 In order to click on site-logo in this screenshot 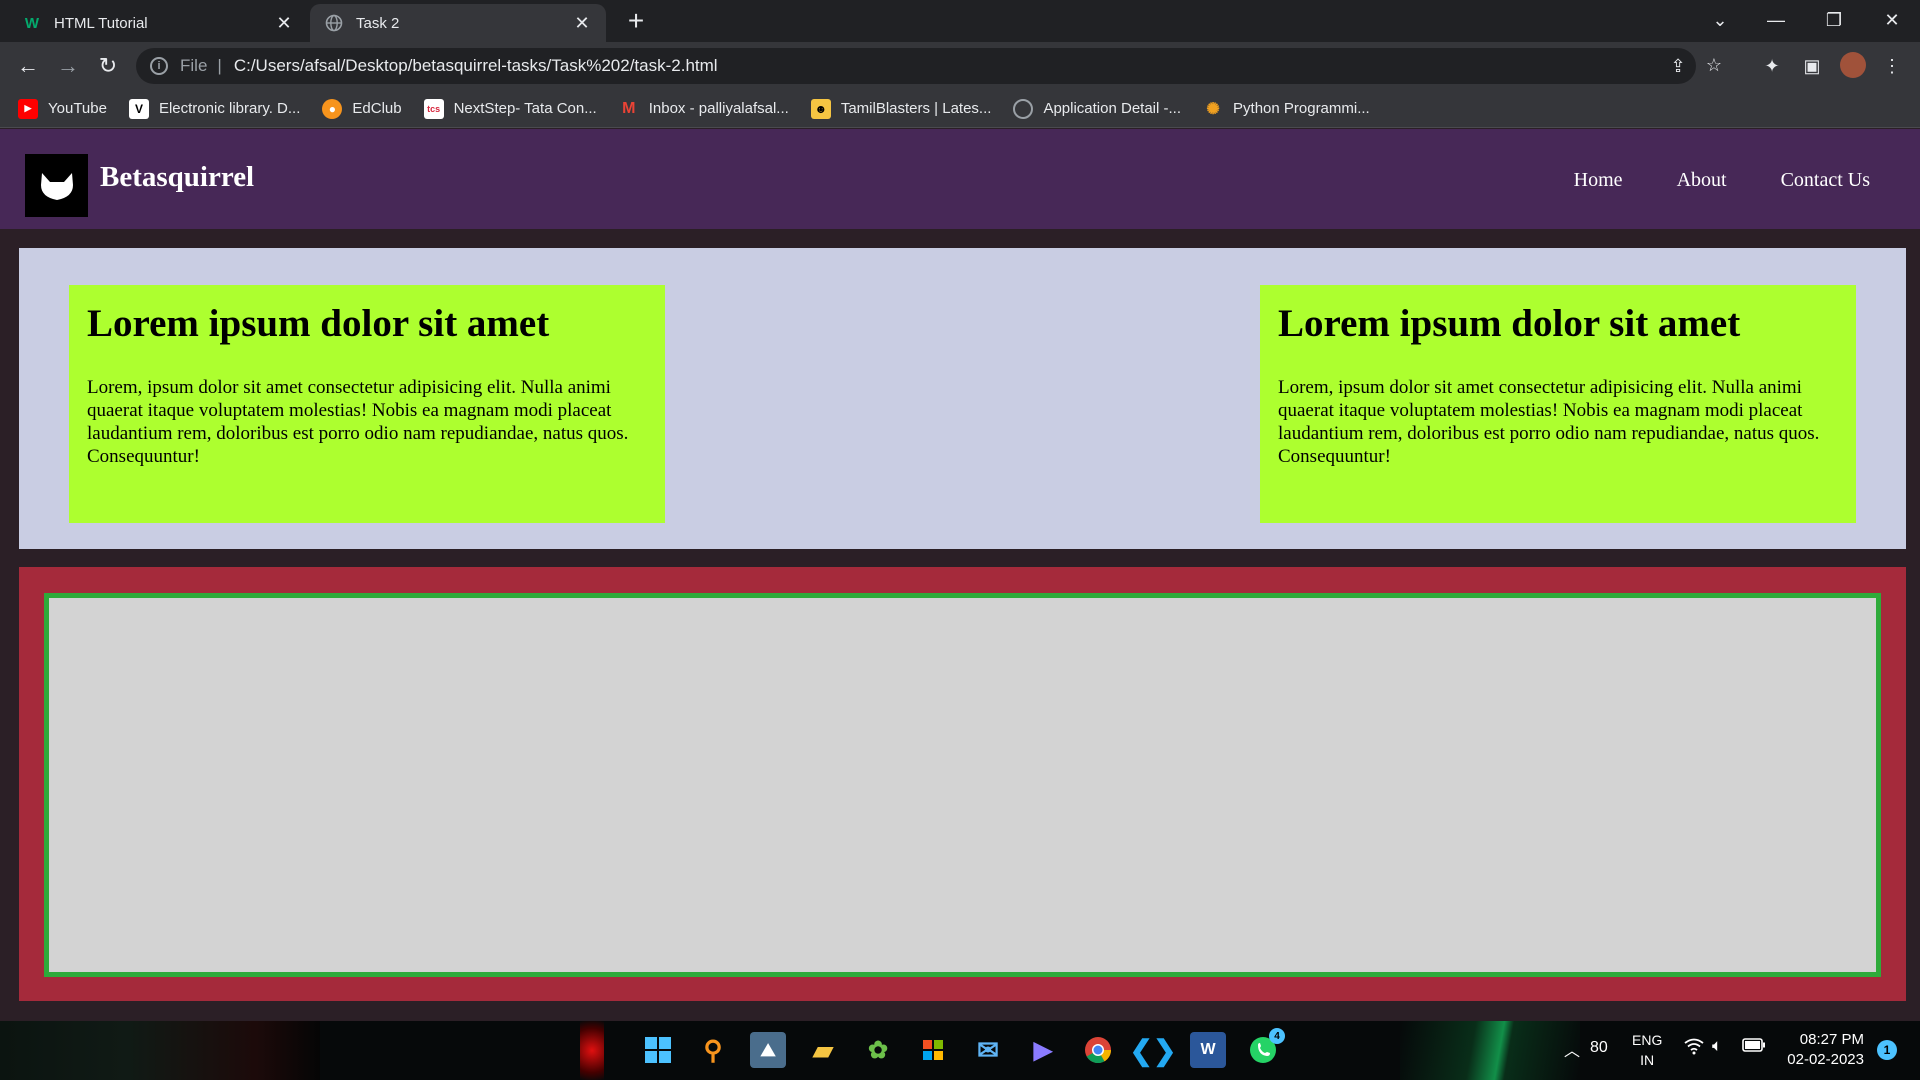, I will do `click(56, 185)`.